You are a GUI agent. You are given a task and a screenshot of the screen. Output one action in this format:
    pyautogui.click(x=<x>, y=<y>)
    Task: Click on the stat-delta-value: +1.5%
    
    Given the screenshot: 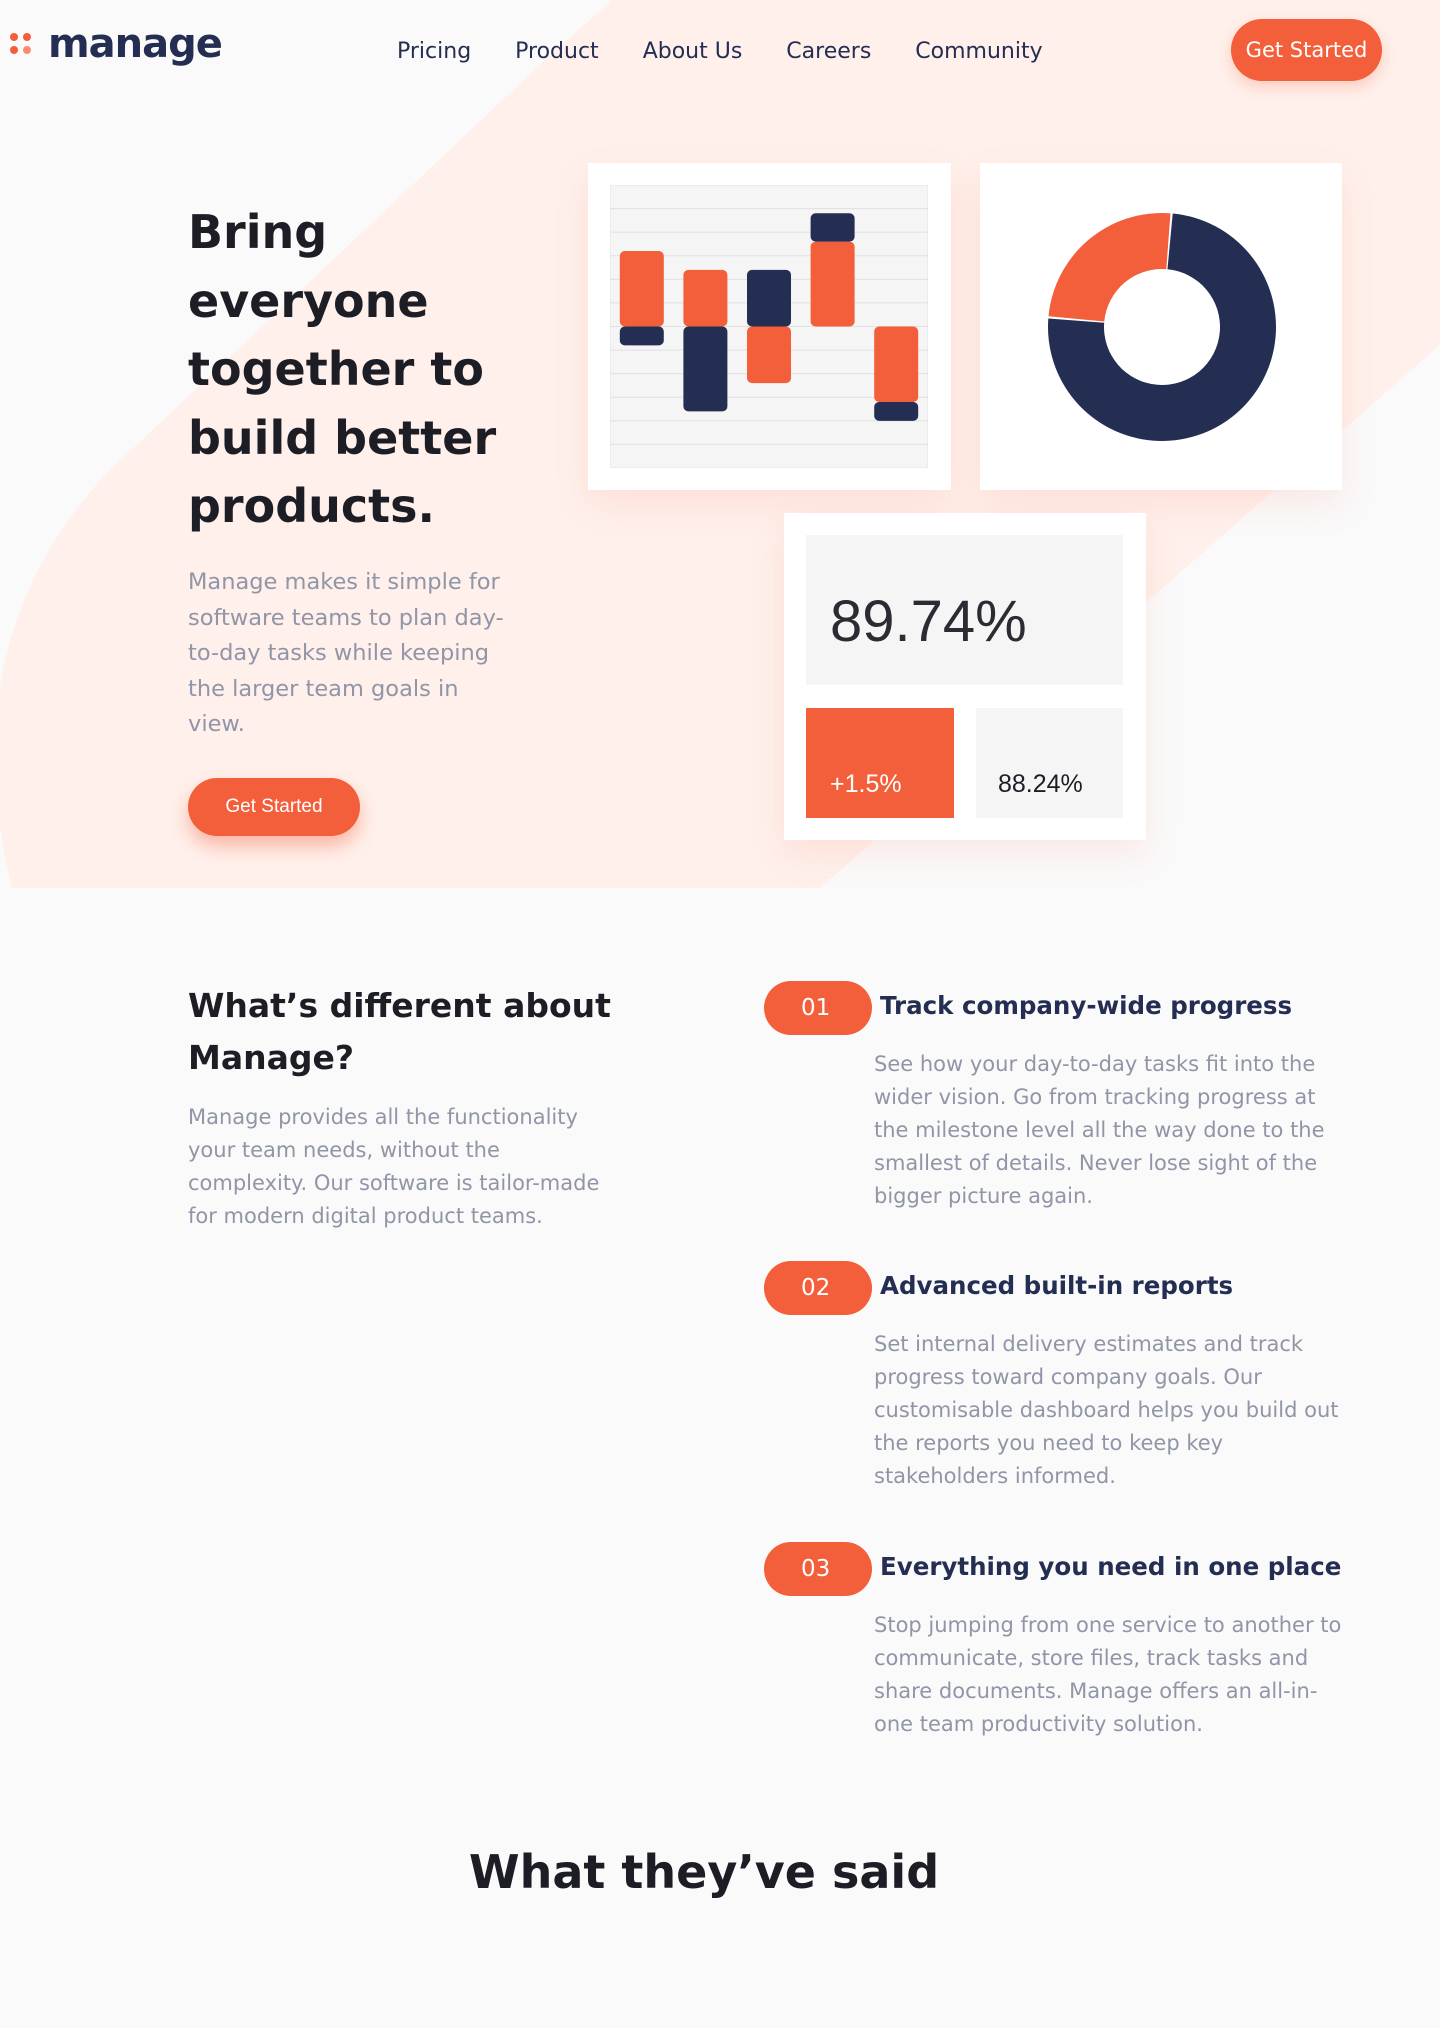 What is the action you would take?
    pyautogui.click(x=866, y=784)
    